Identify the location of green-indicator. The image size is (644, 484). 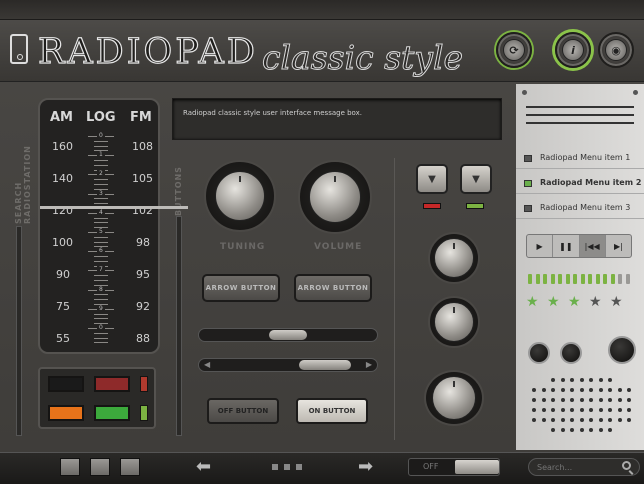
(144, 413).